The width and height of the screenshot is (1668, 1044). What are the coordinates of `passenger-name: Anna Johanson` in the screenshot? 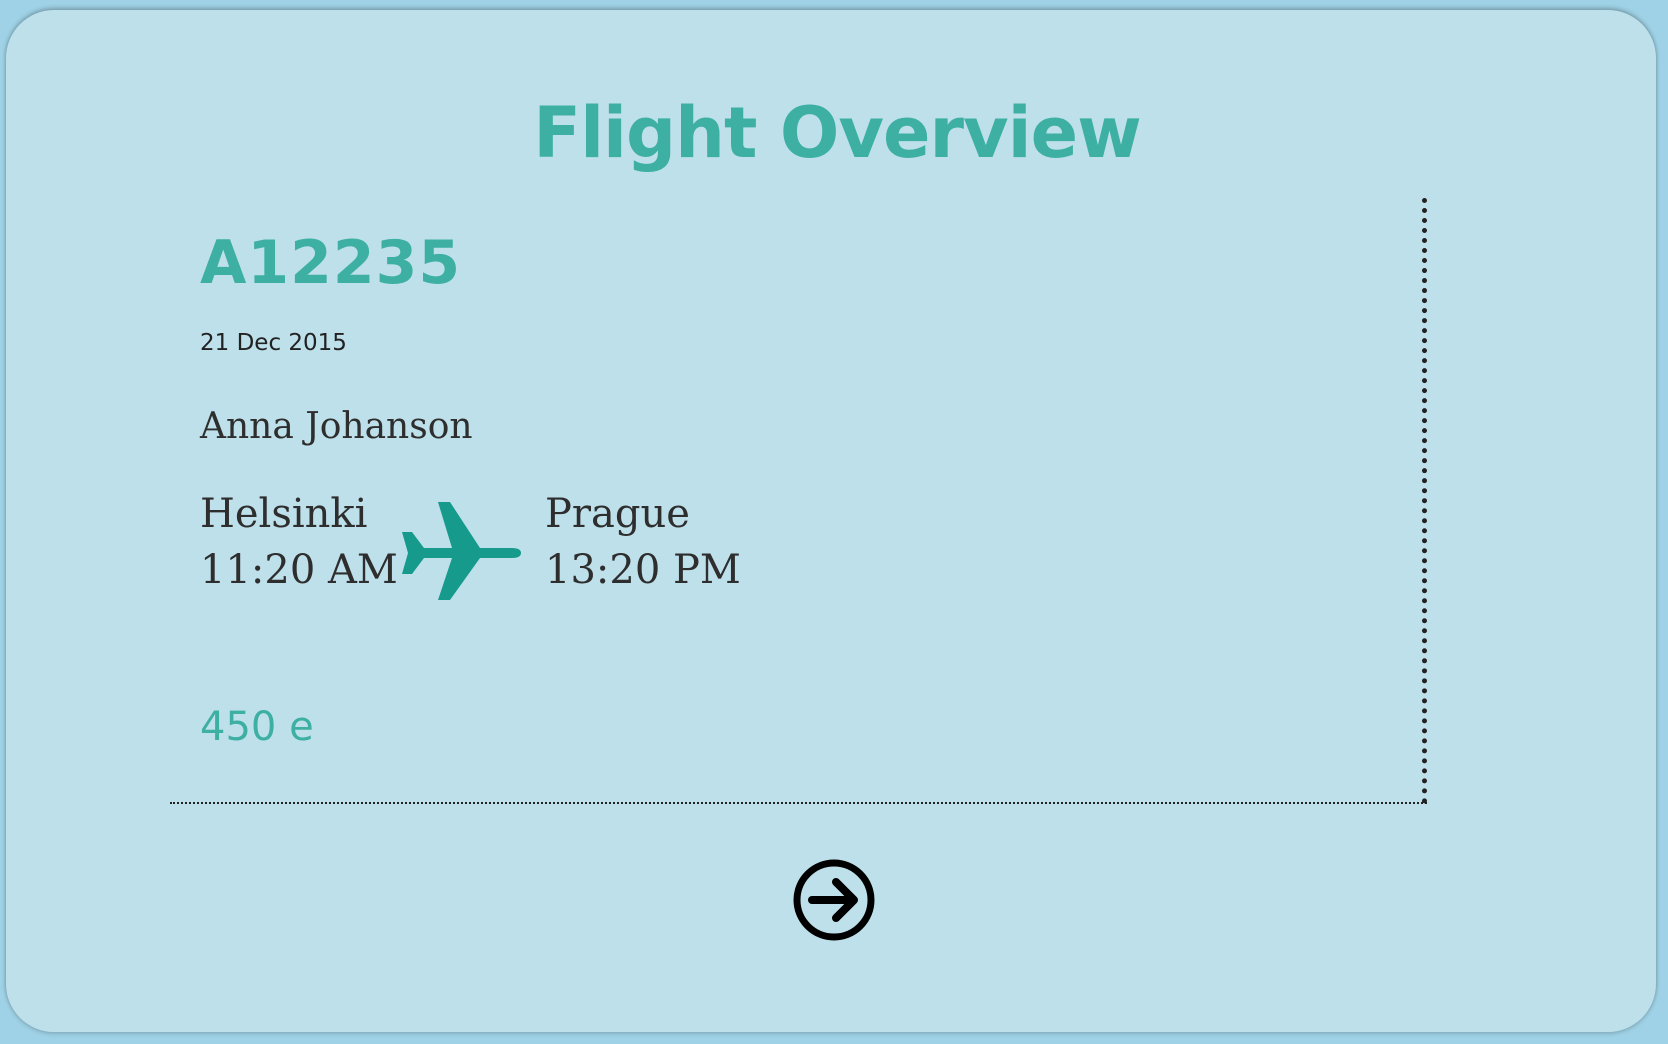 It's located at (336, 426).